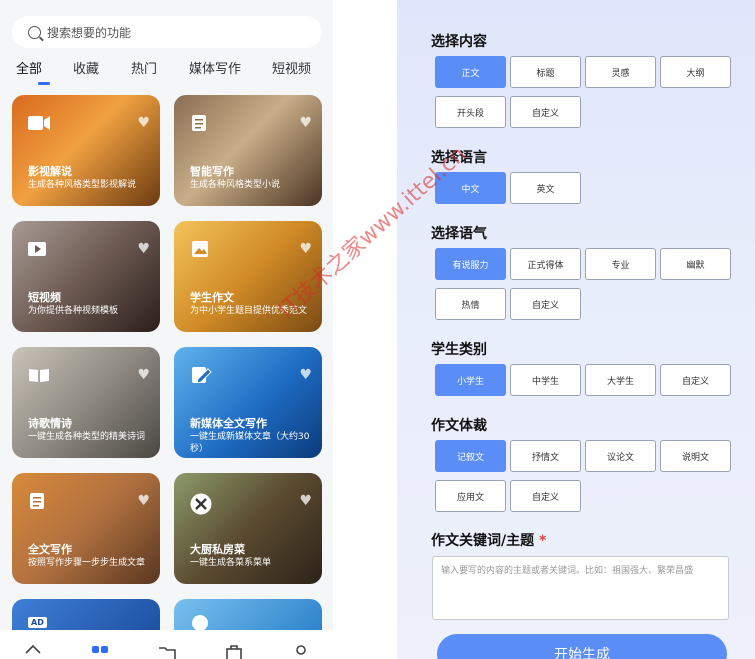 The image size is (755, 659). Describe the element at coordinates (470, 304) in the screenshot. I see `option-tone-enthusiastic: 热情` at that location.